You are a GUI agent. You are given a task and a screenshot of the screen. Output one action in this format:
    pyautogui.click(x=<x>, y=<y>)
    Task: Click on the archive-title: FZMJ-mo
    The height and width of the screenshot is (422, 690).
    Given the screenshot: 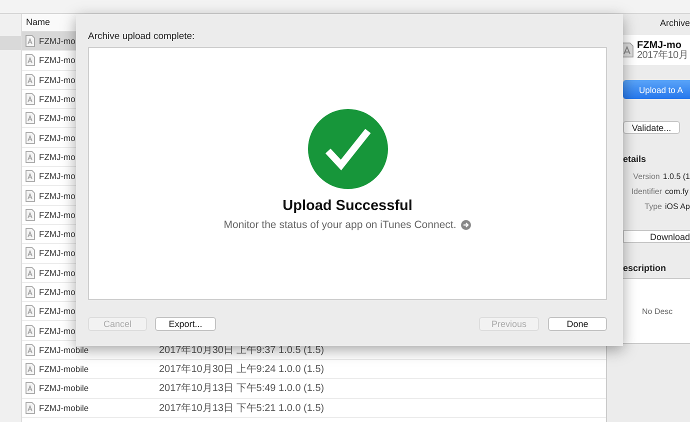 What is the action you would take?
    pyautogui.click(x=659, y=45)
    